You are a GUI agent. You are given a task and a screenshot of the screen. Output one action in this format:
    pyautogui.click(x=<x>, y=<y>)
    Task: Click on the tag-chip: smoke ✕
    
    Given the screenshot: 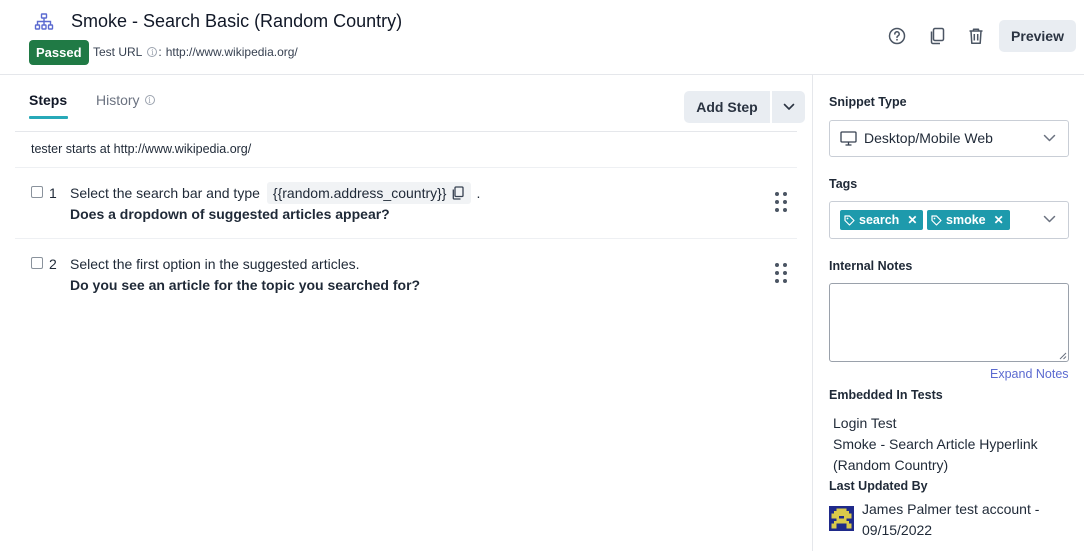 What is the action you would take?
    pyautogui.click(x=968, y=220)
    